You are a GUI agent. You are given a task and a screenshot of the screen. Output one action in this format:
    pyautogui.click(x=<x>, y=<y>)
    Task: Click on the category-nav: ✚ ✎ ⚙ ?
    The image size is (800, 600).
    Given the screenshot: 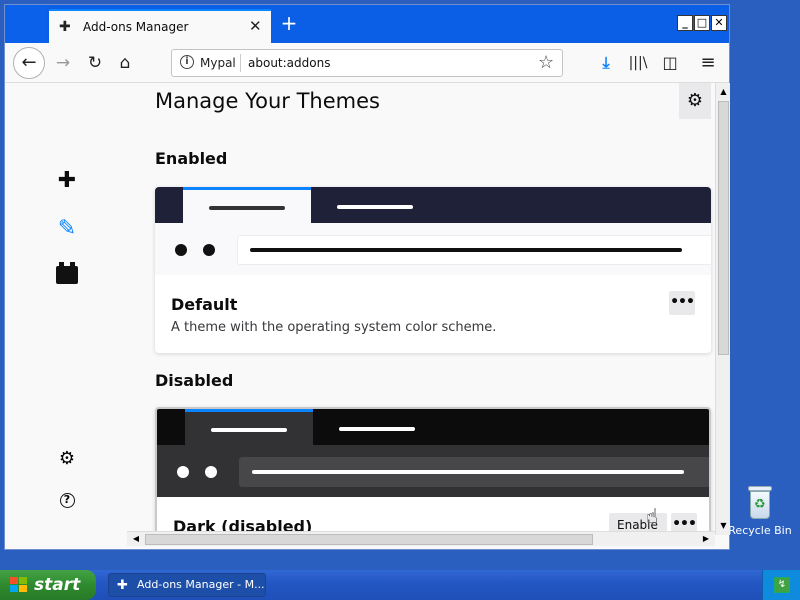 What is the action you would take?
    pyautogui.click(x=75, y=309)
    